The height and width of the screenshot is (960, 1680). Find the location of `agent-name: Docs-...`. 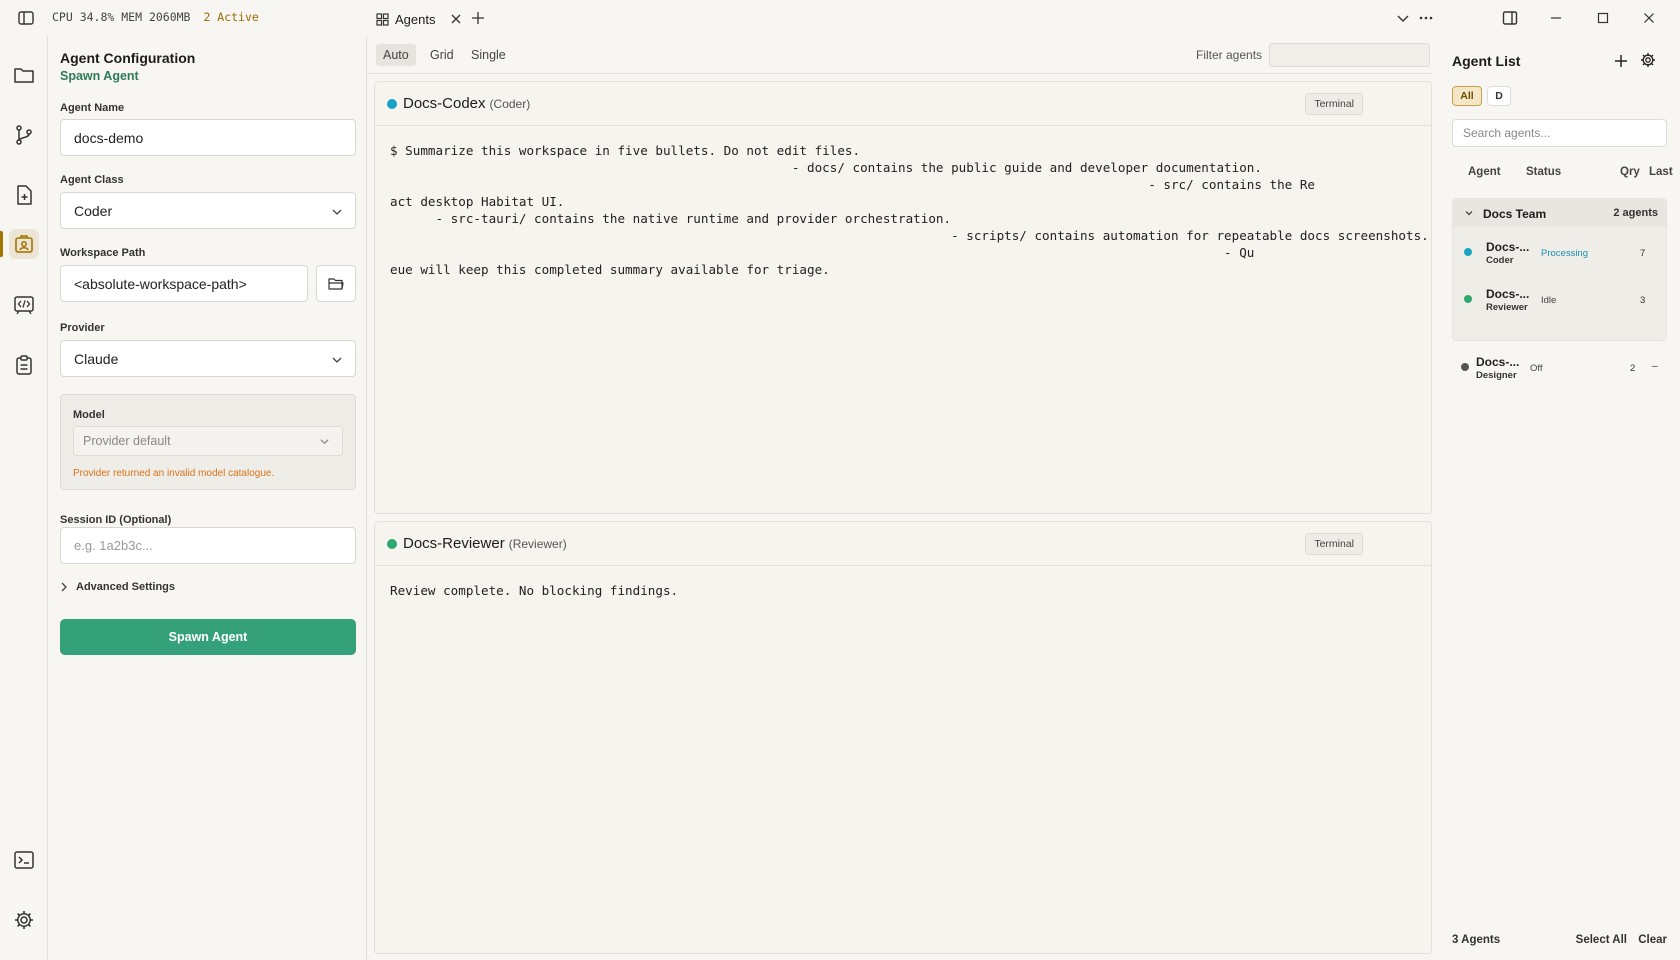

agent-name: Docs-... is located at coordinates (1508, 247).